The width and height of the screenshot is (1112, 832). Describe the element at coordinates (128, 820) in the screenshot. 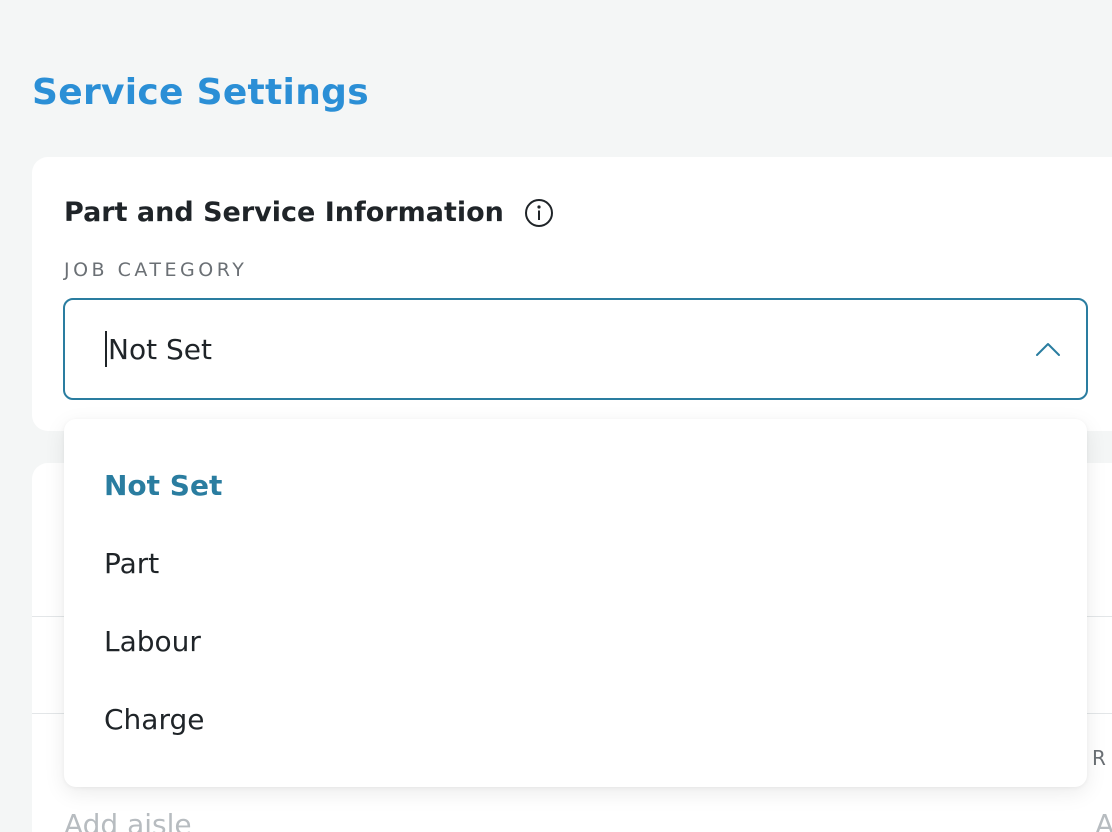

I see `aisle-input-placeholder: Add aisle` at that location.